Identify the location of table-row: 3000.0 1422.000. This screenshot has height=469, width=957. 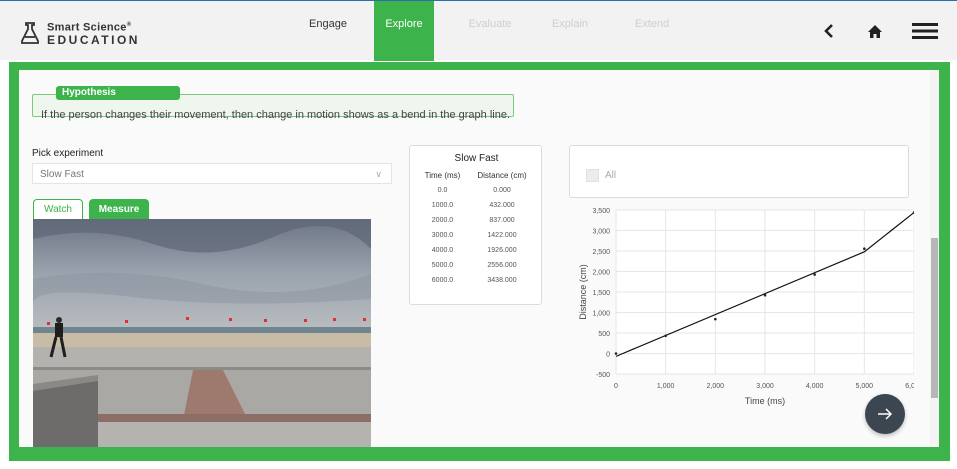
(476, 239).